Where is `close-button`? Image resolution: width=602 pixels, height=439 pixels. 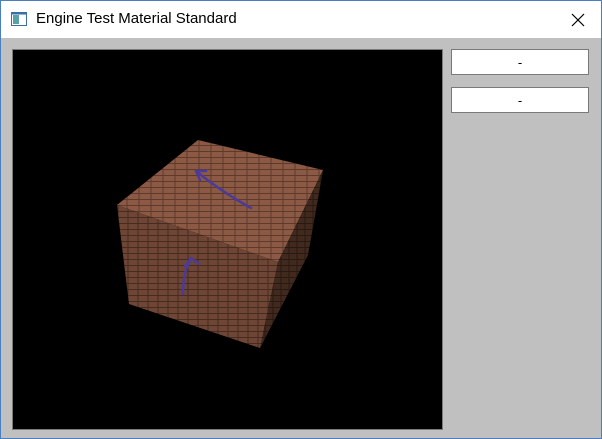 close-button is located at coordinates (578, 19).